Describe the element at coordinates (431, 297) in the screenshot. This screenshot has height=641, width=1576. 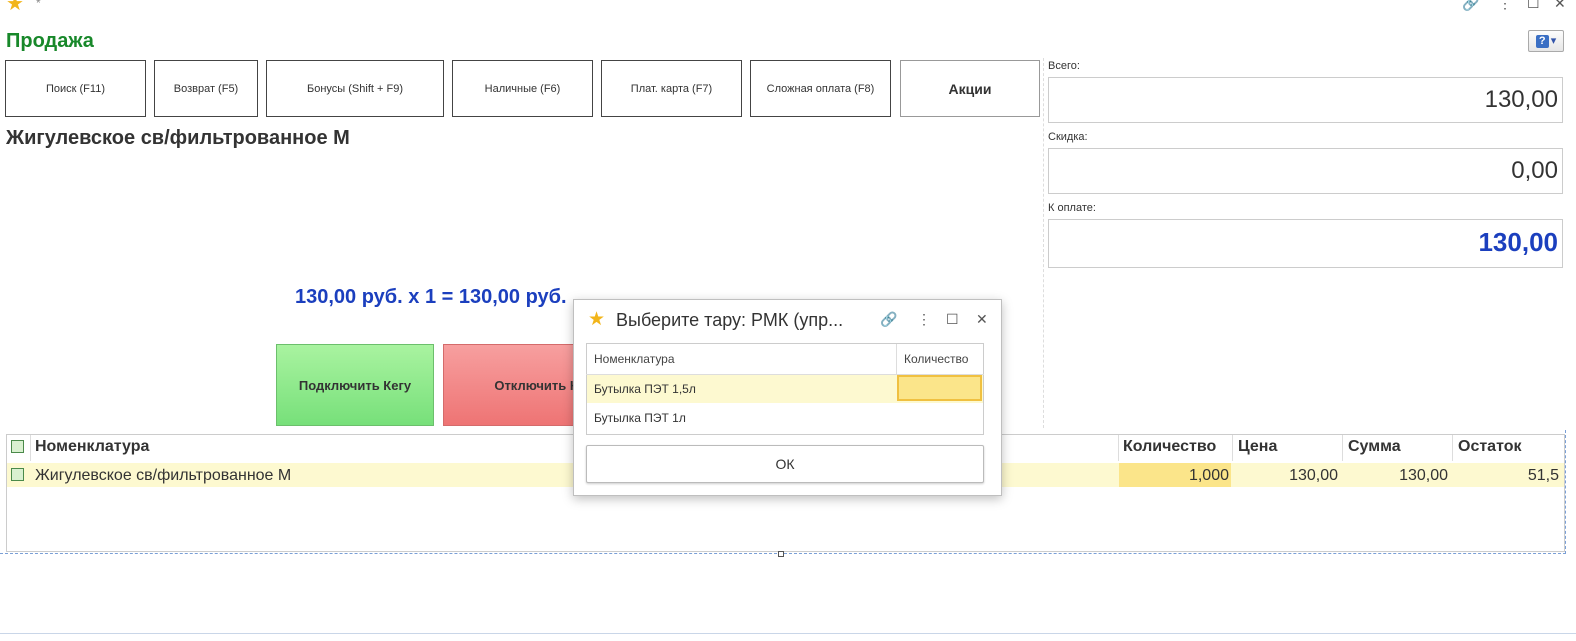
I see `price-calculation: 130,00 руб. х 1 = 130,00 руб.` at that location.